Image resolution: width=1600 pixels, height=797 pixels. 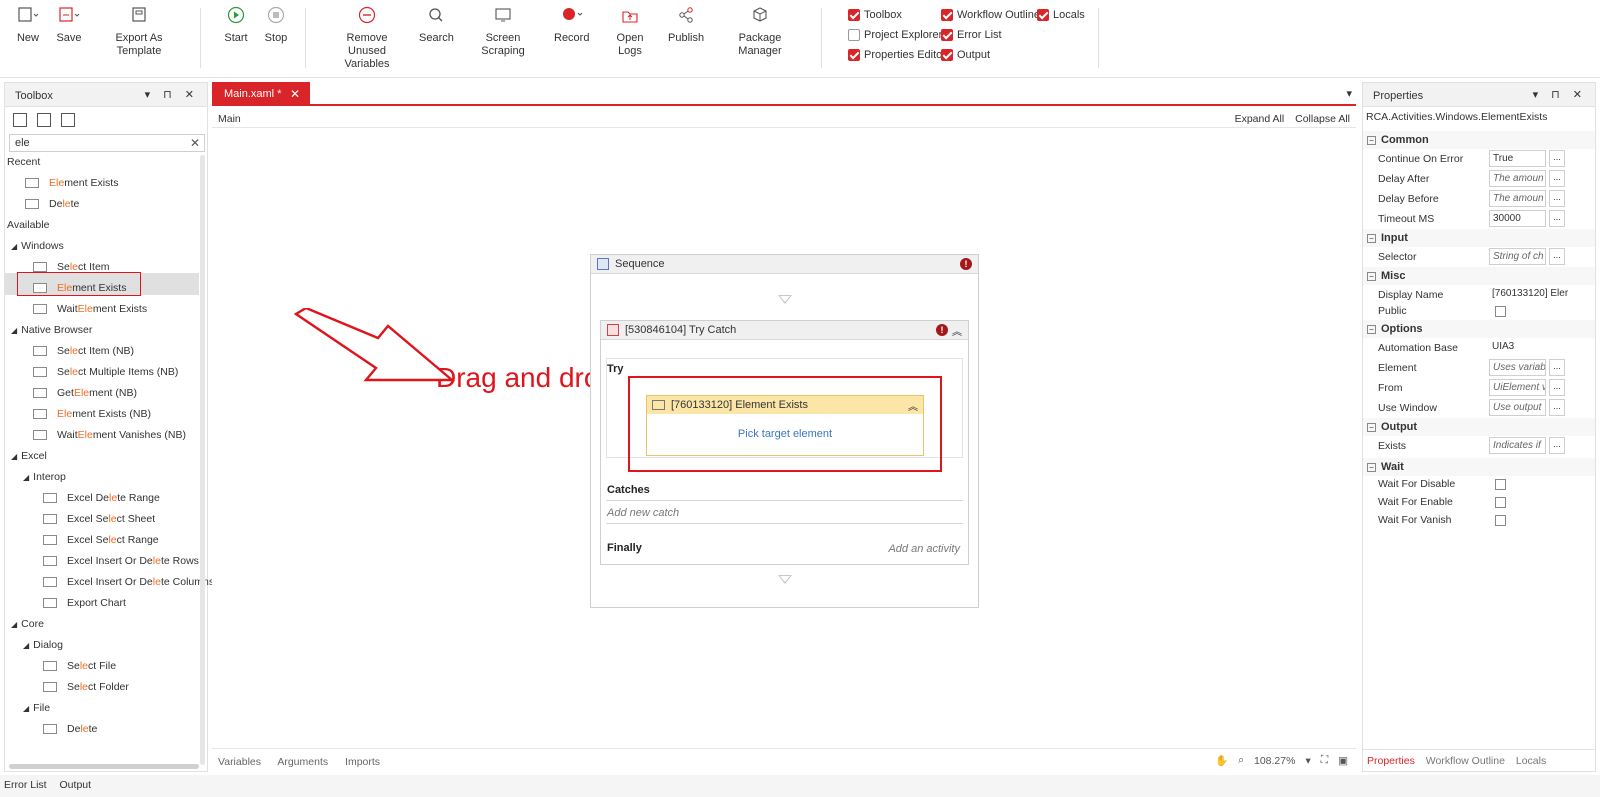 I want to click on open-logs-button: Open Logs, so click(x=630, y=32).